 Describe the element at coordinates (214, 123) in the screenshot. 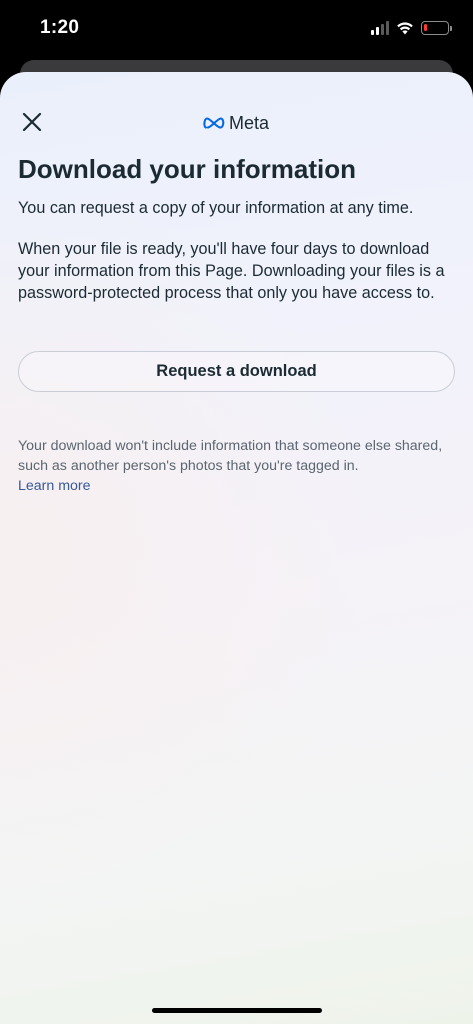

I see `meta-infinity-icon` at that location.